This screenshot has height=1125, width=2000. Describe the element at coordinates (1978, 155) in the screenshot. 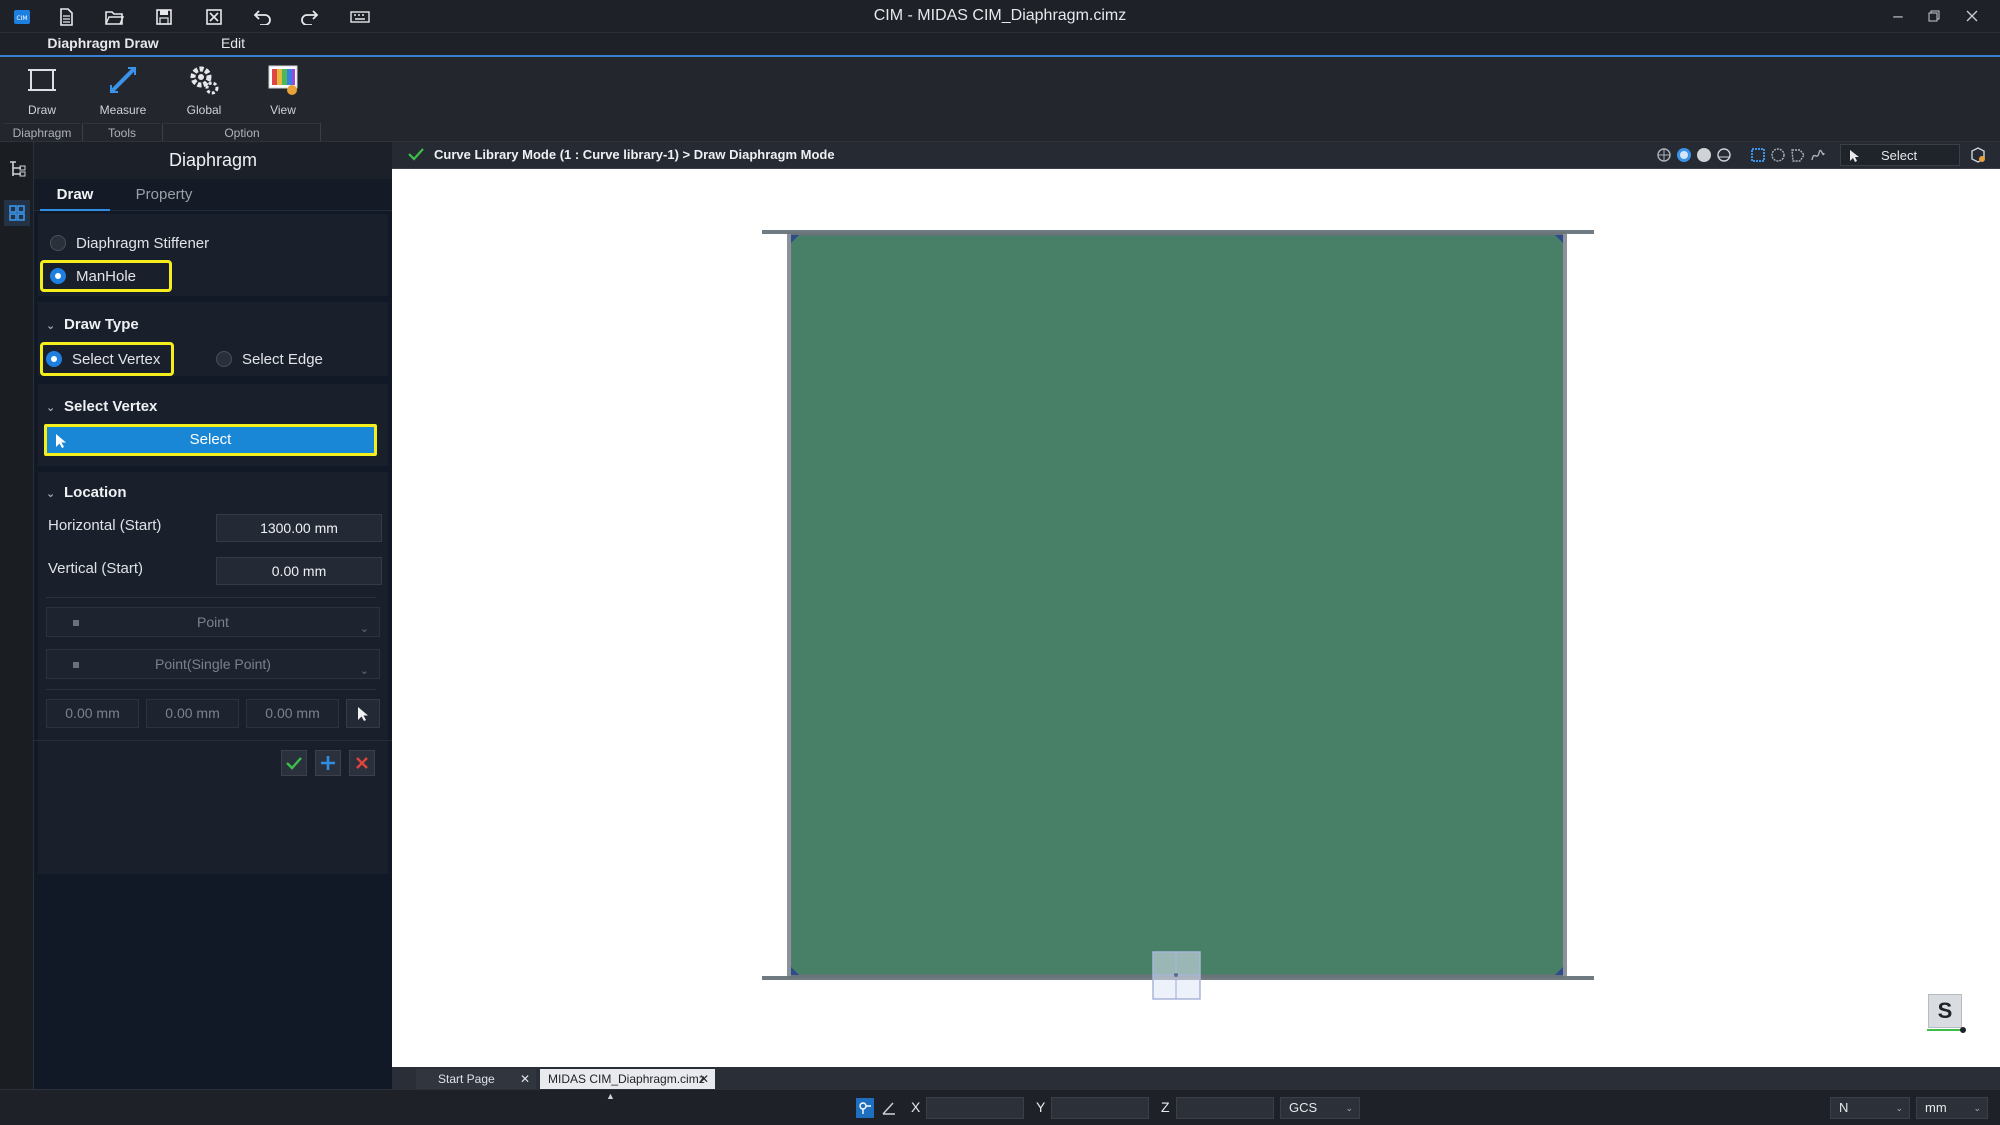

I see `view-cube-settings-icon` at that location.